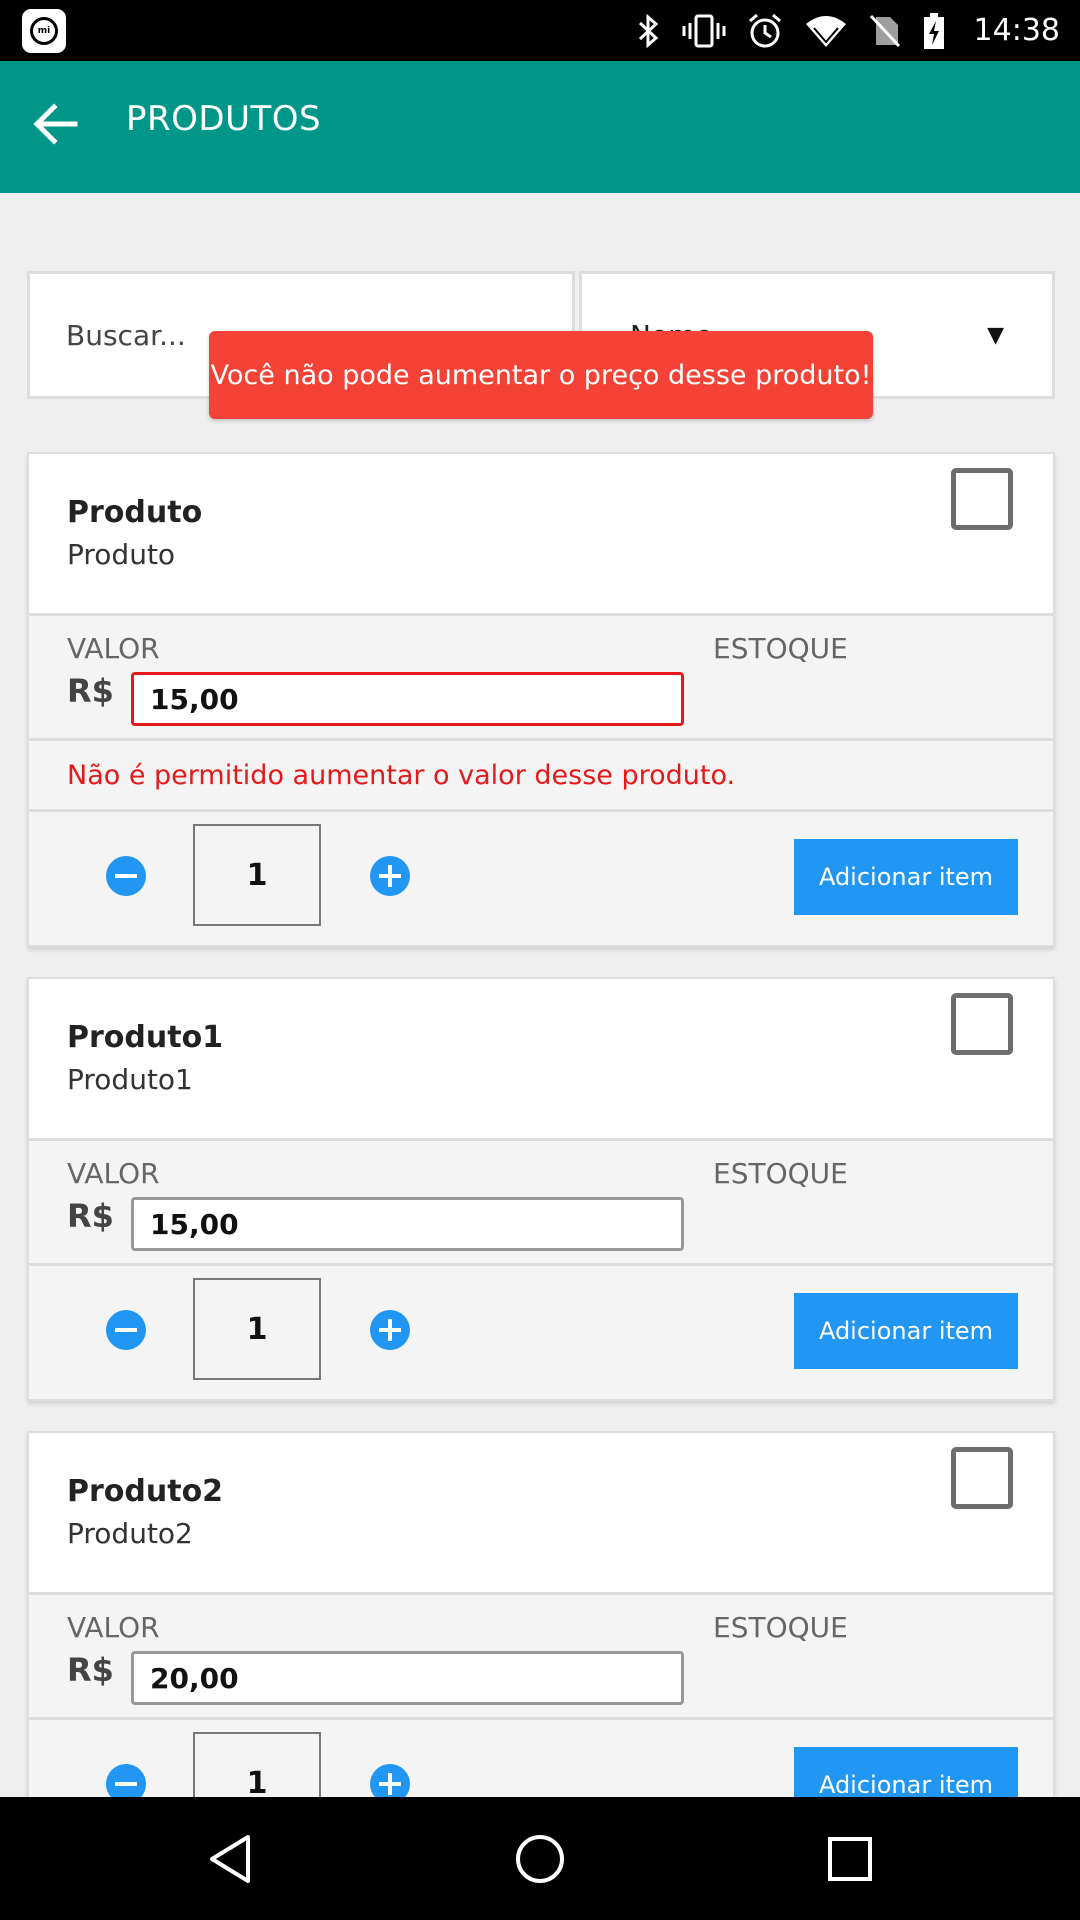 This screenshot has height=1920, width=1080. Describe the element at coordinates (230, 1859) in the screenshot. I see `nav-back-icon` at that location.